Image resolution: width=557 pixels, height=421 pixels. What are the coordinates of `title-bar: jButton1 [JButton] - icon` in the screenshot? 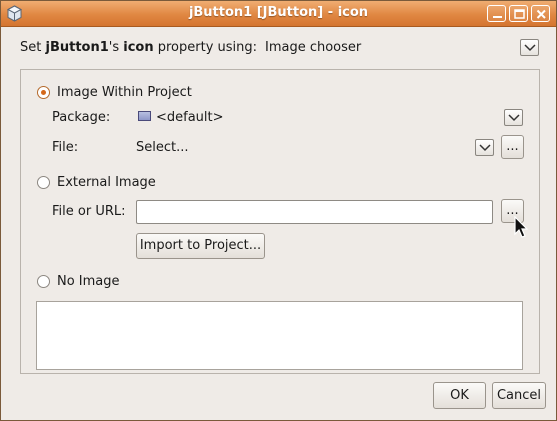 It's located at (278, 14).